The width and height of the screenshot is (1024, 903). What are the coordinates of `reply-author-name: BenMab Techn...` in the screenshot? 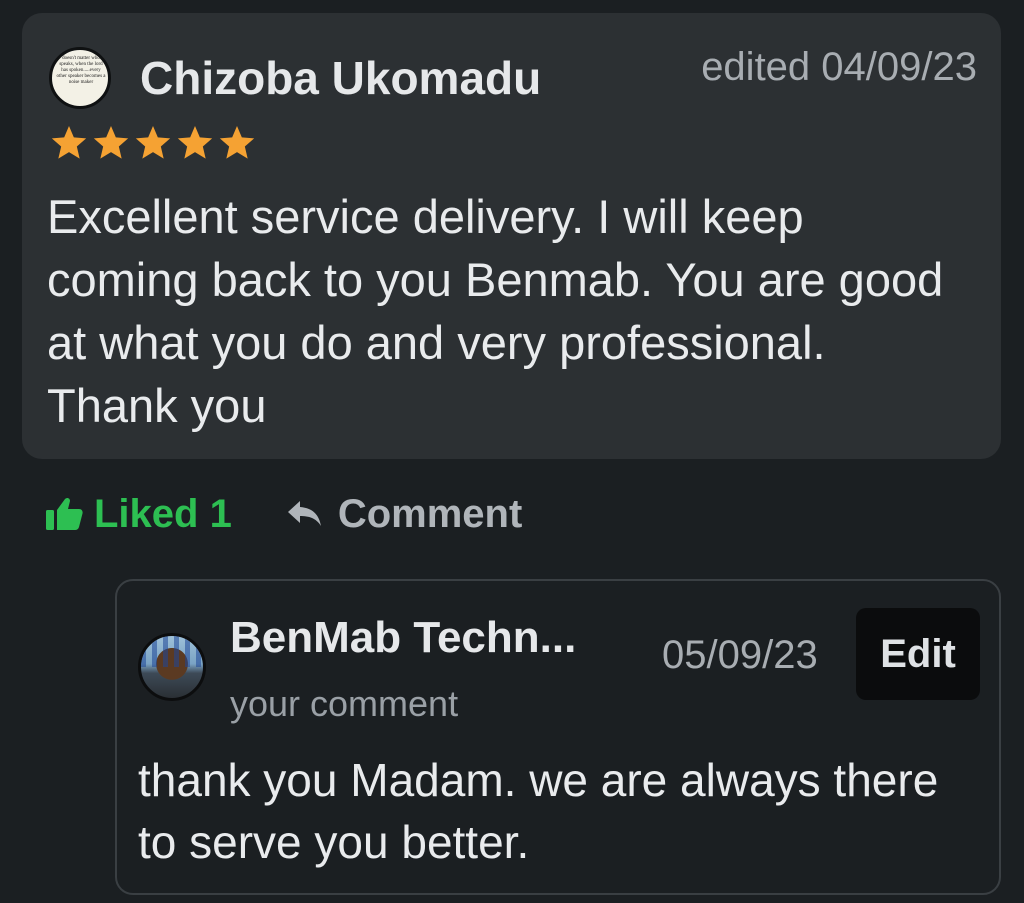 It's located at (403, 638).